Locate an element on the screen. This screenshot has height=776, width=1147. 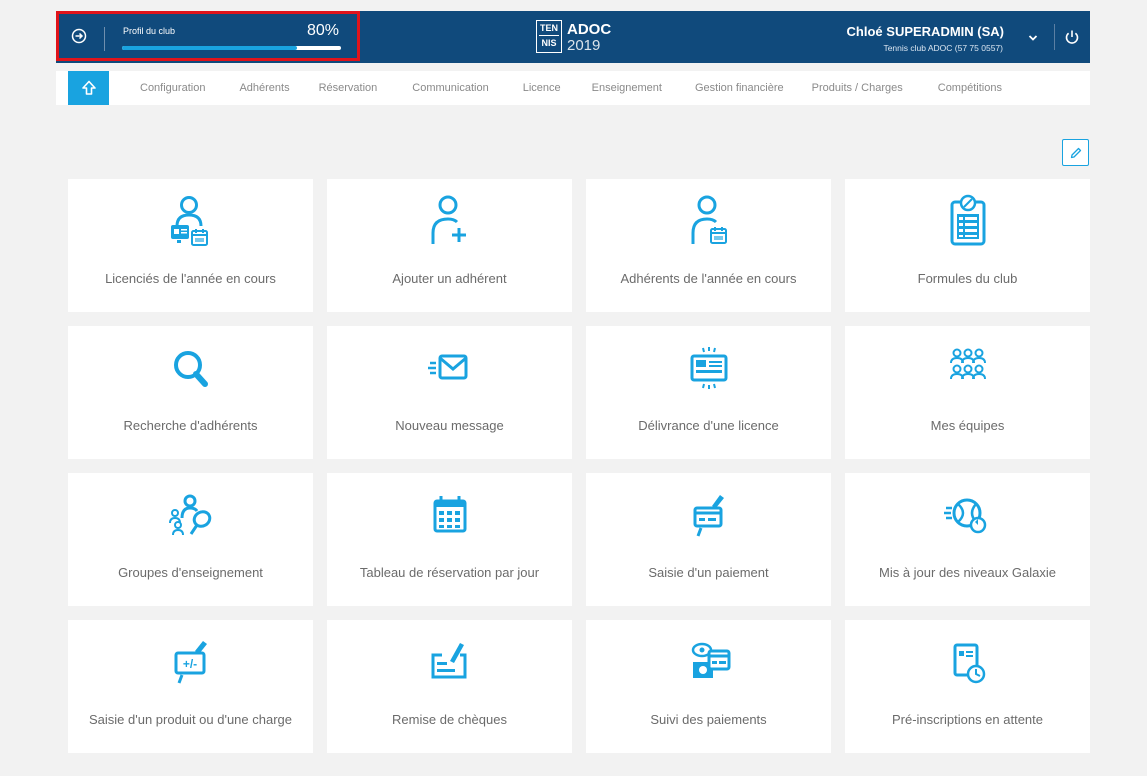
nav-item-produits-charges: Produits / Charges is located at coordinates (857, 88).